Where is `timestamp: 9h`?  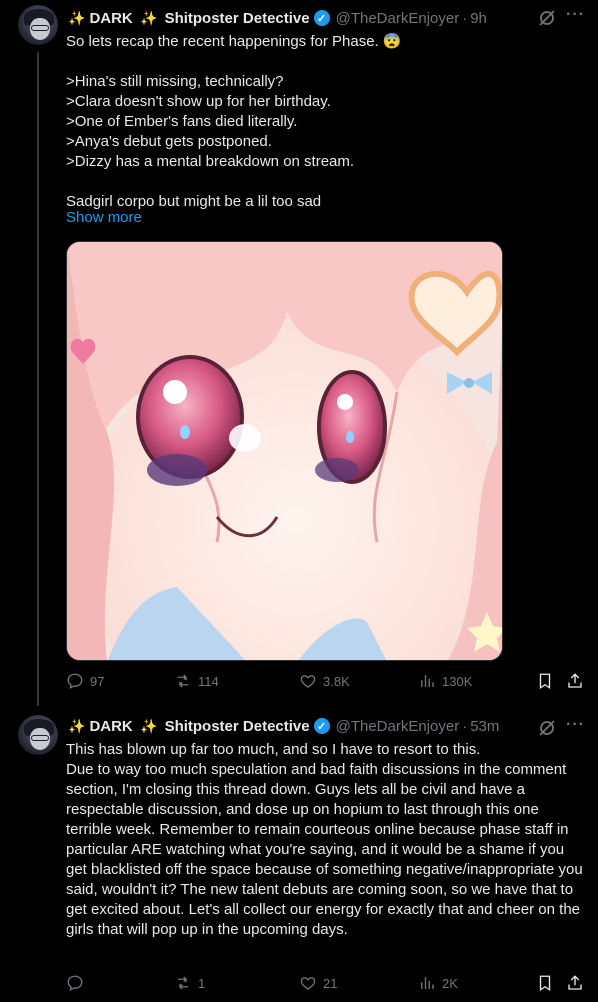
timestamp: 9h is located at coordinates (478, 18).